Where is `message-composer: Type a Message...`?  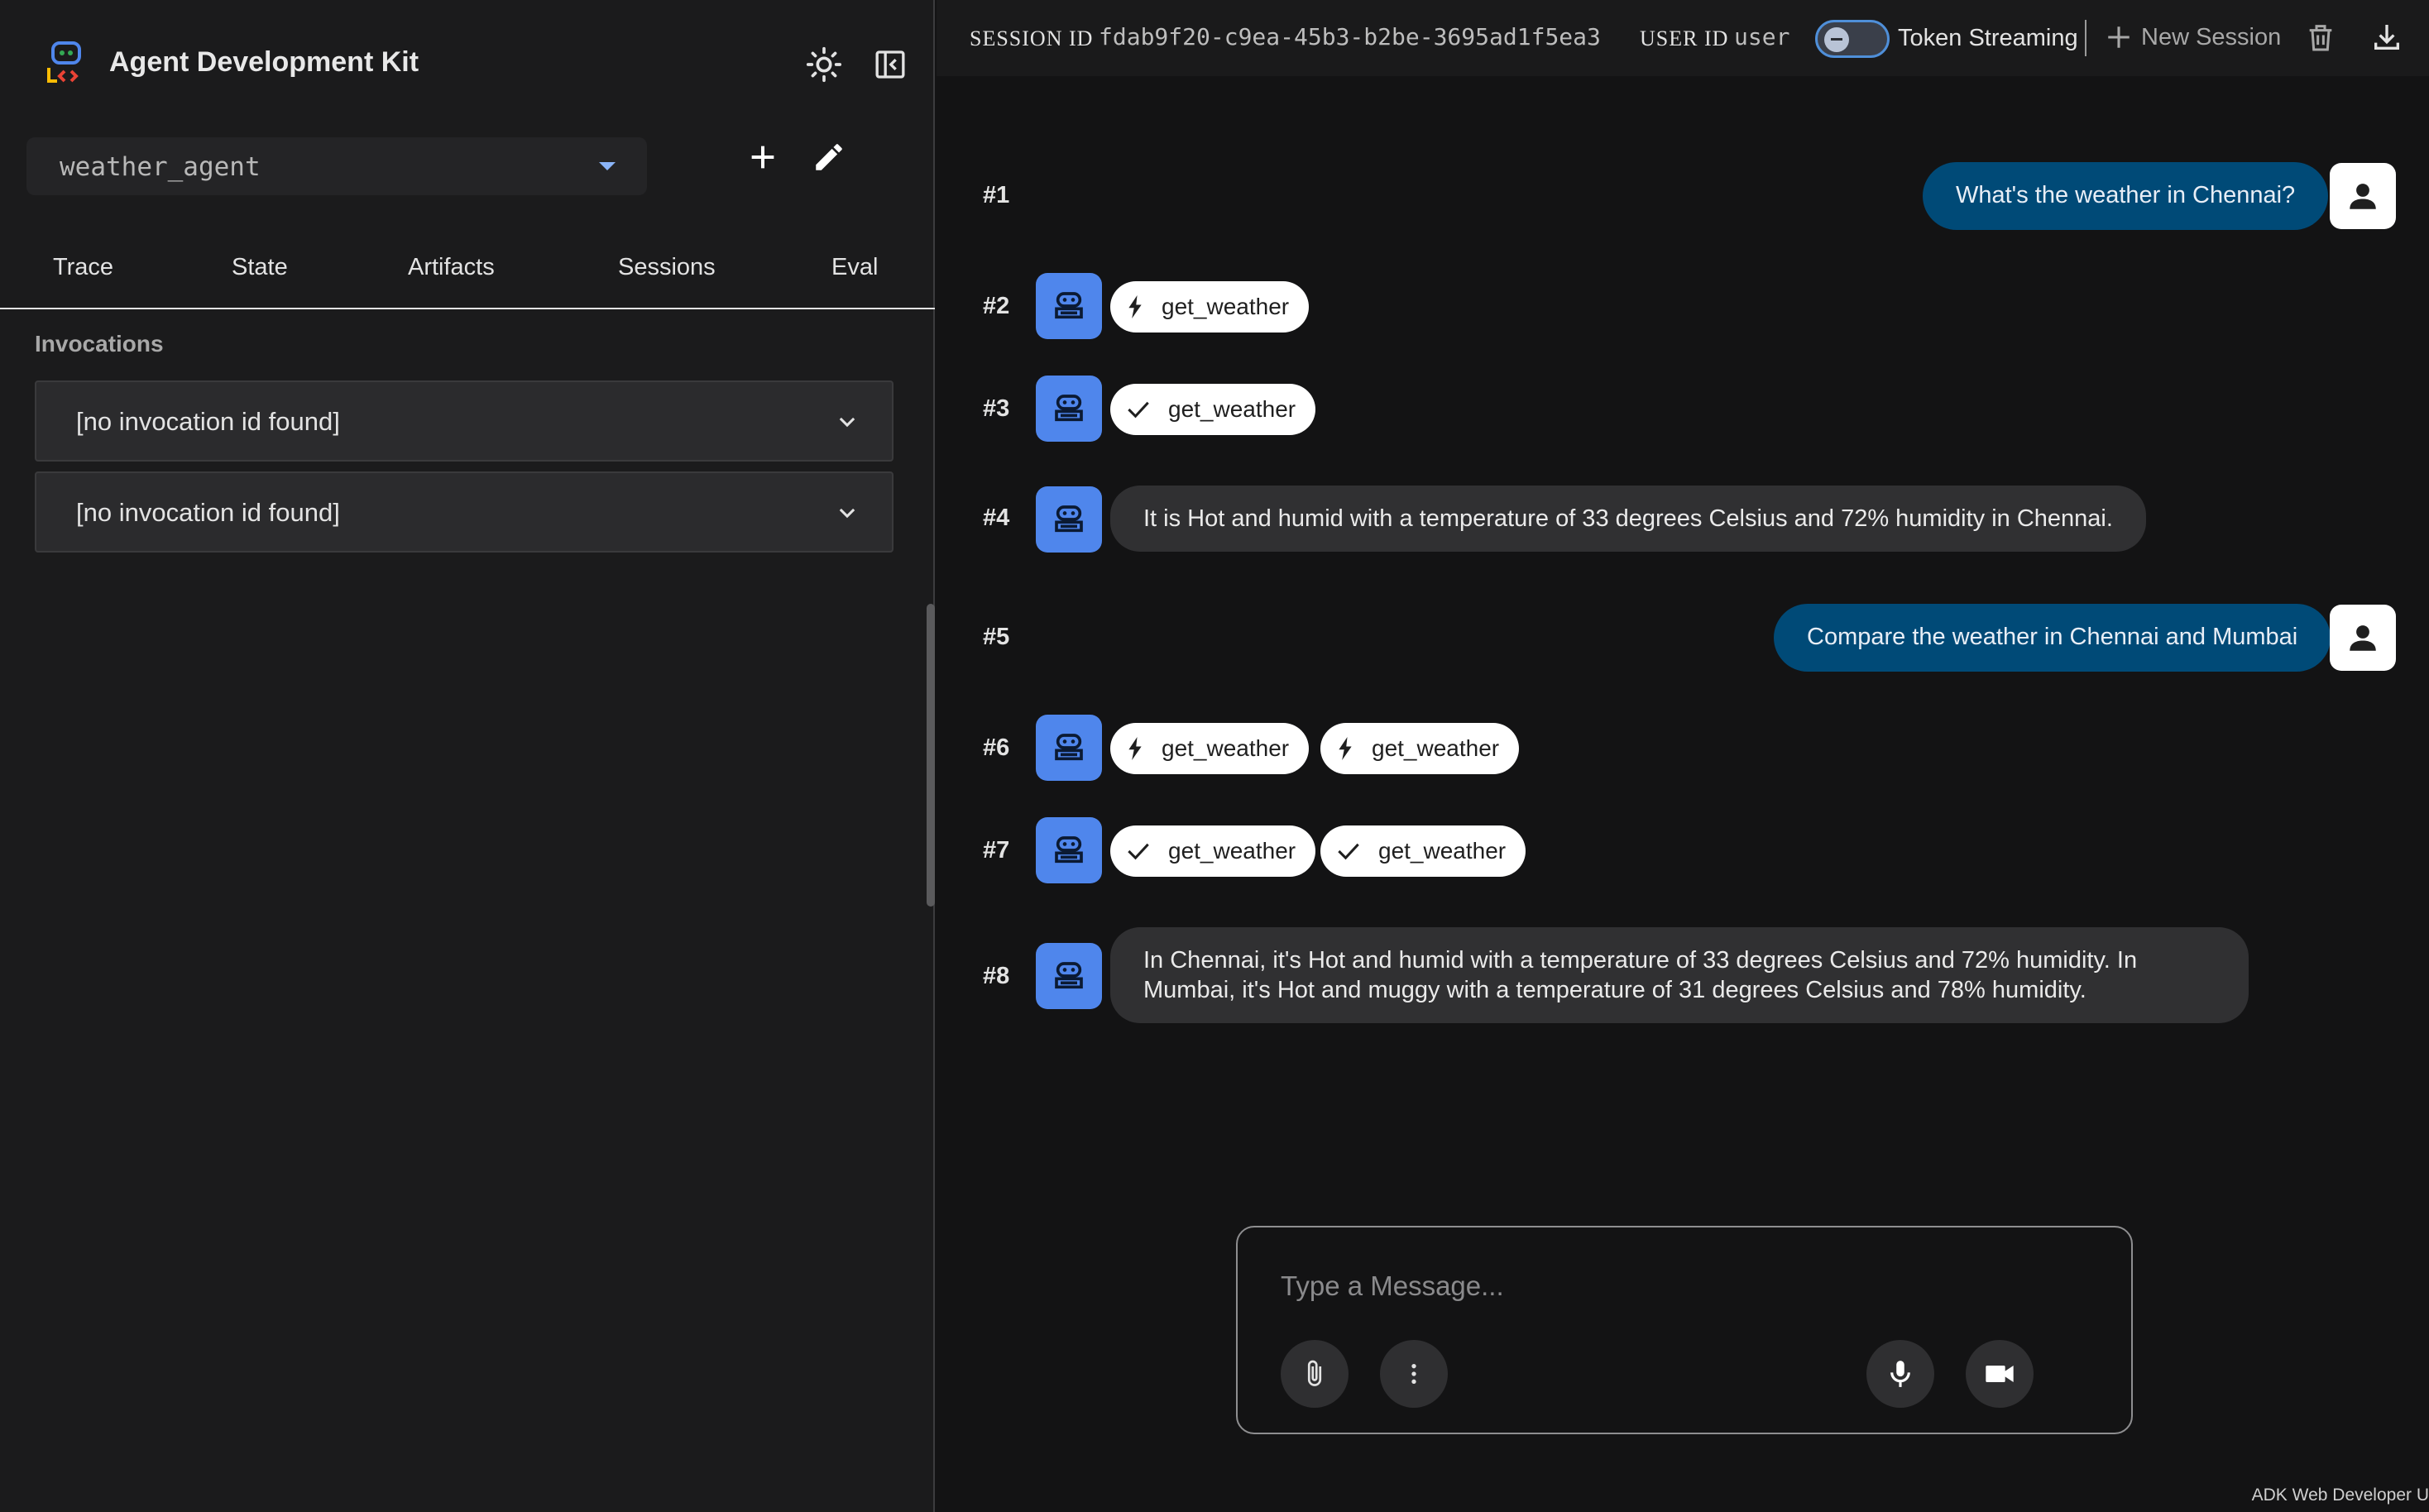 message-composer: Type a Message... is located at coordinates (1684, 1330).